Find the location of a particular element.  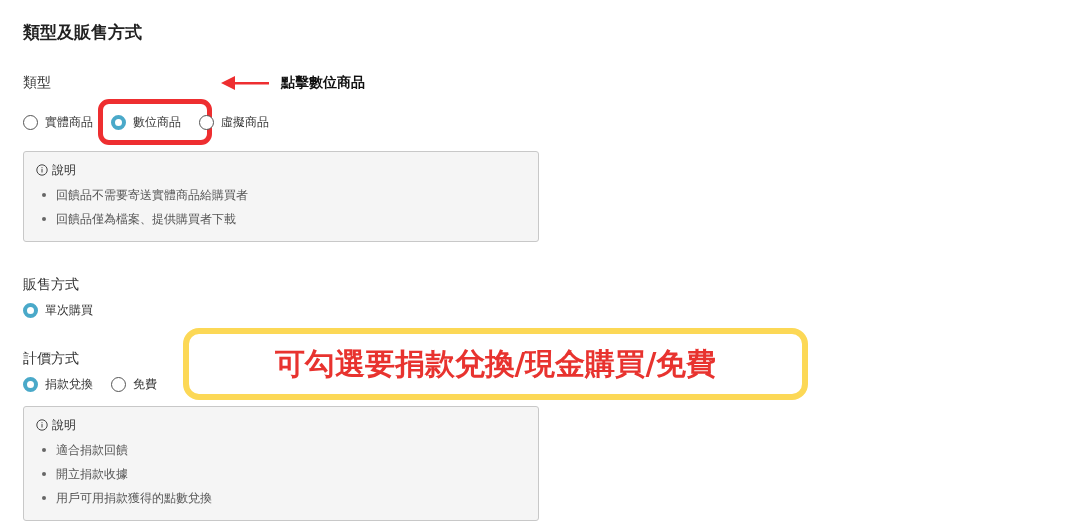

info-text: 開立捐款收據 is located at coordinates (92, 474).